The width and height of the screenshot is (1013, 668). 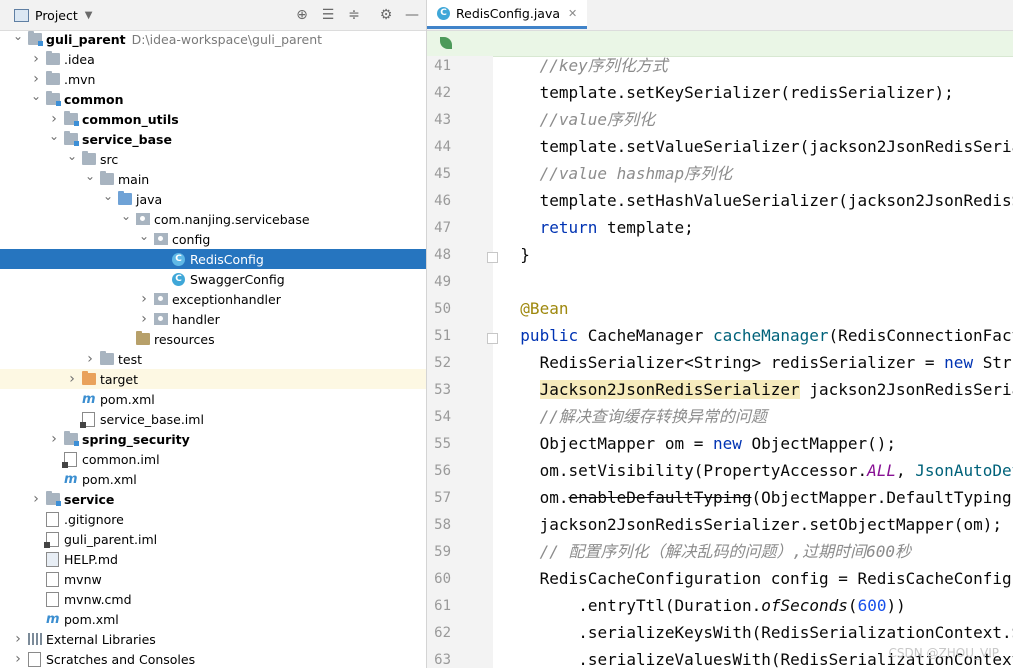 What do you see at coordinates (213, 559) in the screenshot?
I see `tree-item: HELP.md` at bounding box center [213, 559].